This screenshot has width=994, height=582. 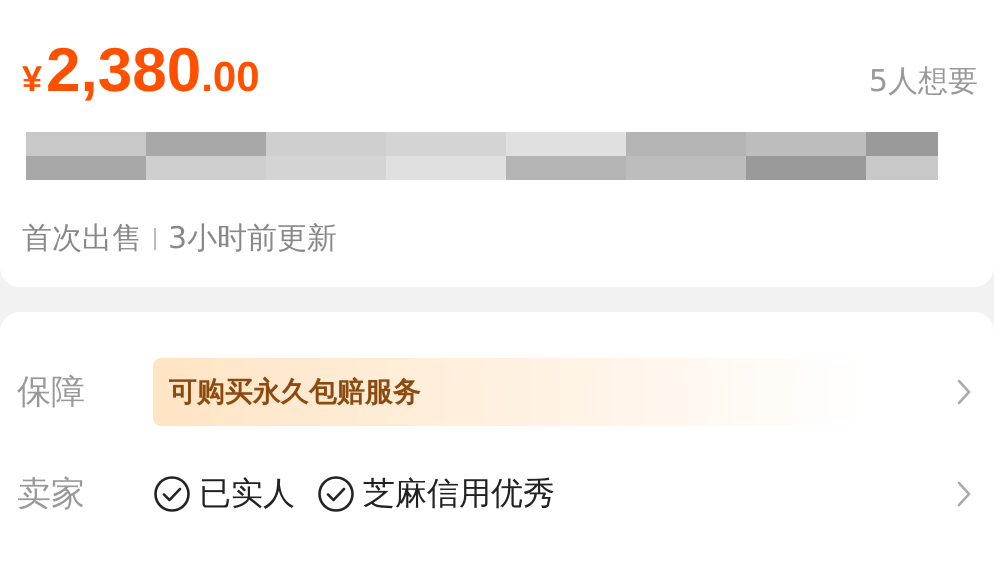 I want to click on price: ¥2,380.00, so click(x=141, y=71).